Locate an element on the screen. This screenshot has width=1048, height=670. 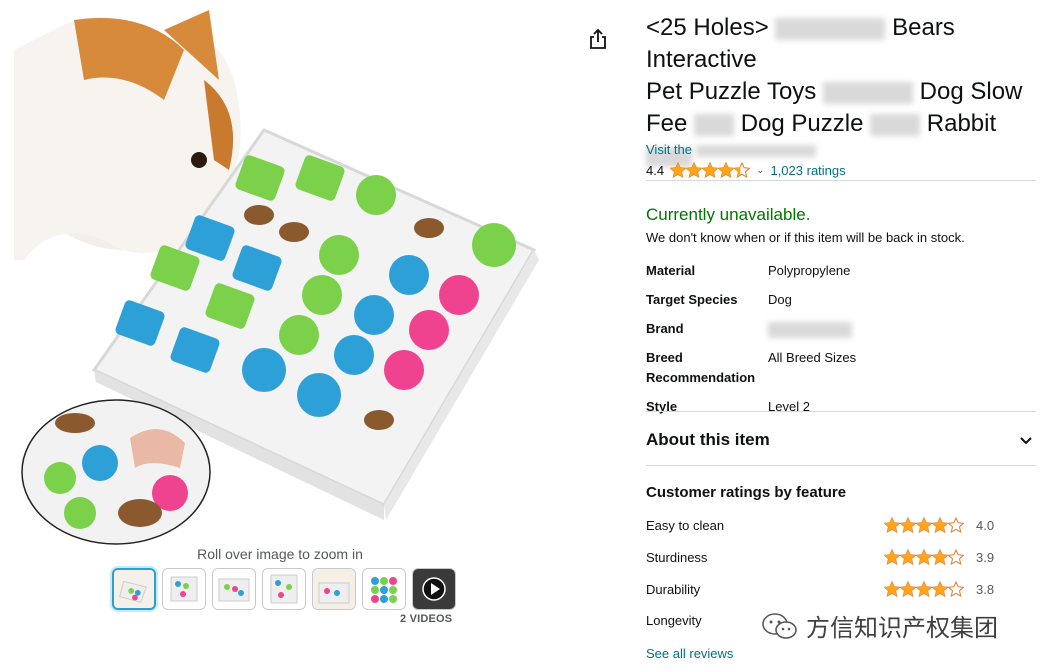
title-line-2b: Dog Slow is located at coordinates (971, 91).